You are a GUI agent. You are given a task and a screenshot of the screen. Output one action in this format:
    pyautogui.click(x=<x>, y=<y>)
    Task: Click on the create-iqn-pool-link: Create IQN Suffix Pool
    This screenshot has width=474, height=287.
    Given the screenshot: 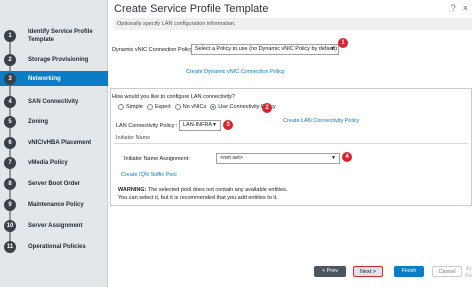 What is the action you would take?
    pyautogui.click(x=149, y=175)
    